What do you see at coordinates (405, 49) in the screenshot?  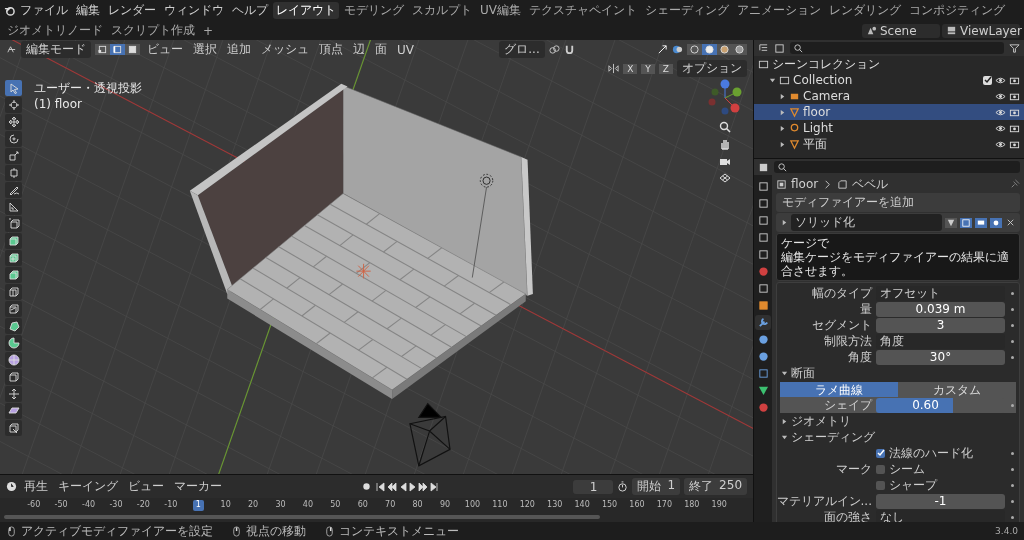 I see `viewport-menu-item: UV` at bounding box center [405, 49].